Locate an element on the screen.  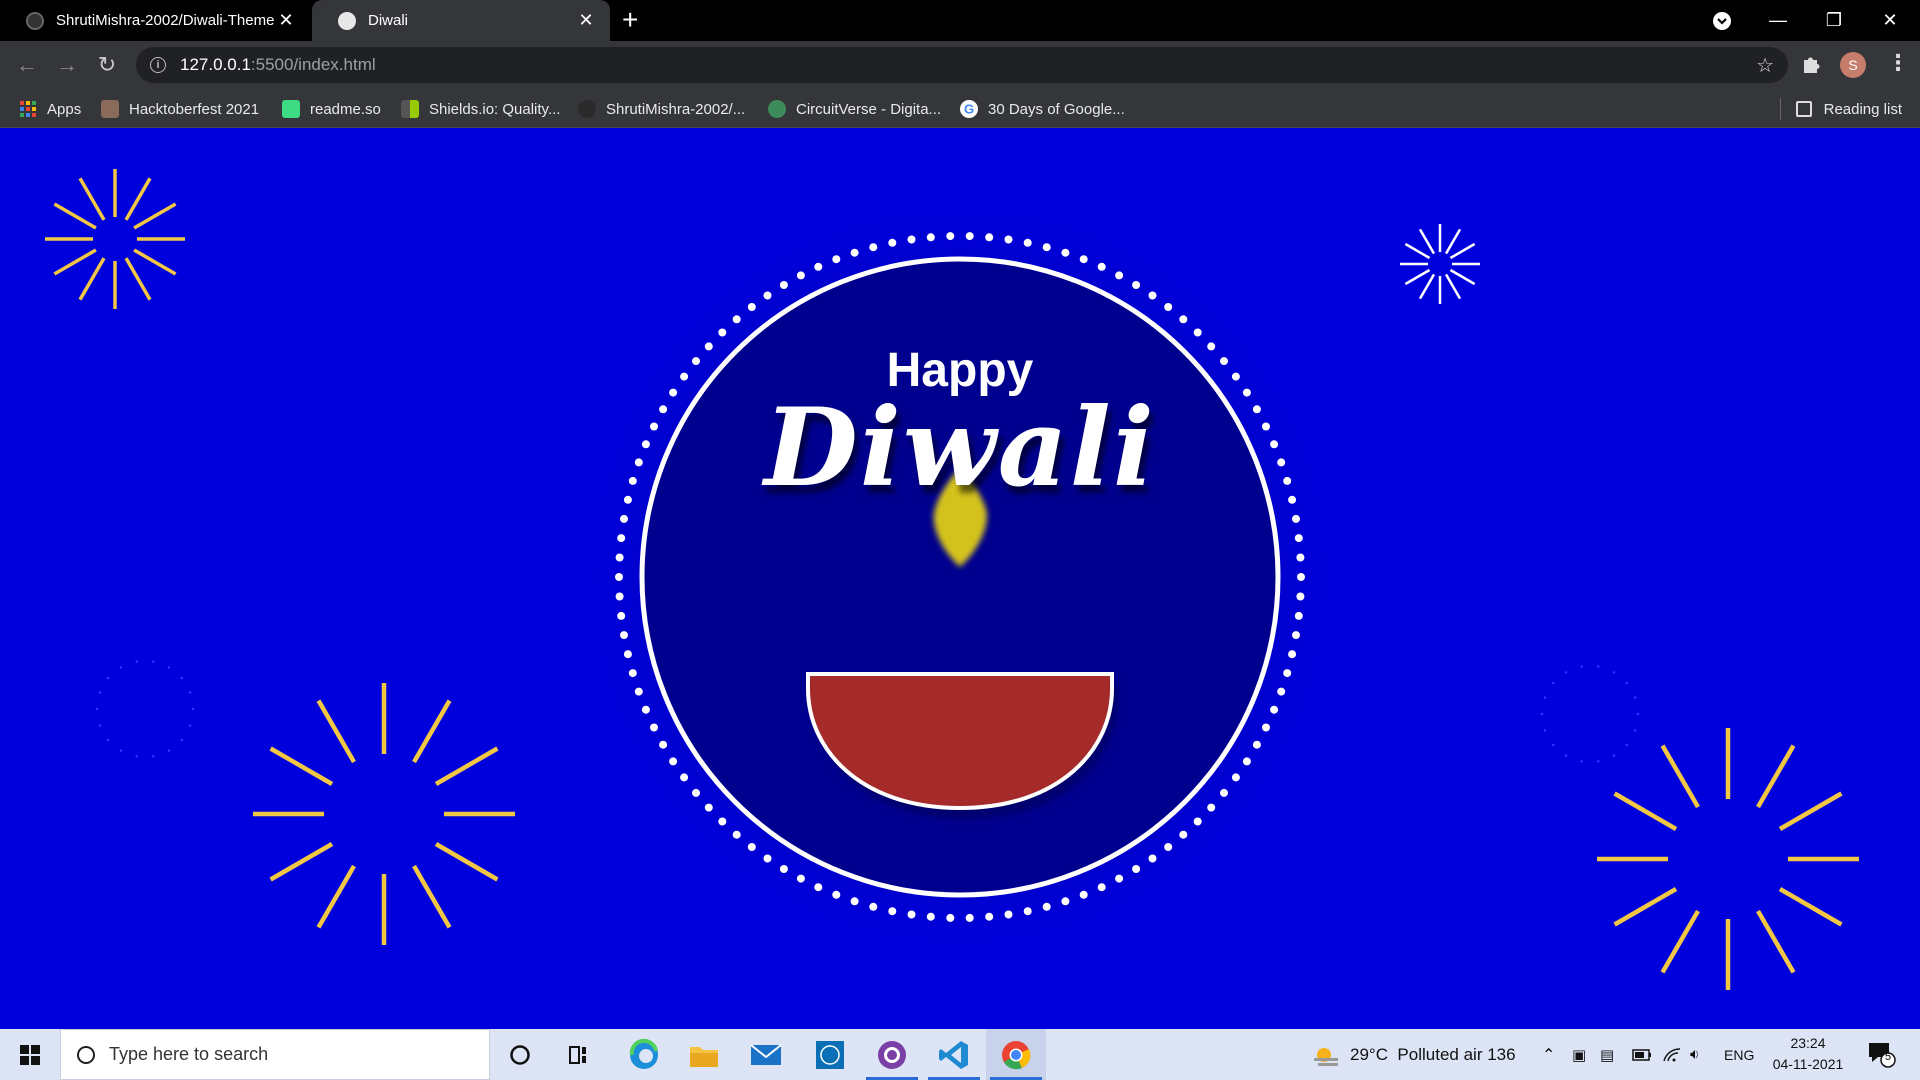
address-bar: i 127.0.0.1:5500/index.html ☆ is located at coordinates (962, 65).